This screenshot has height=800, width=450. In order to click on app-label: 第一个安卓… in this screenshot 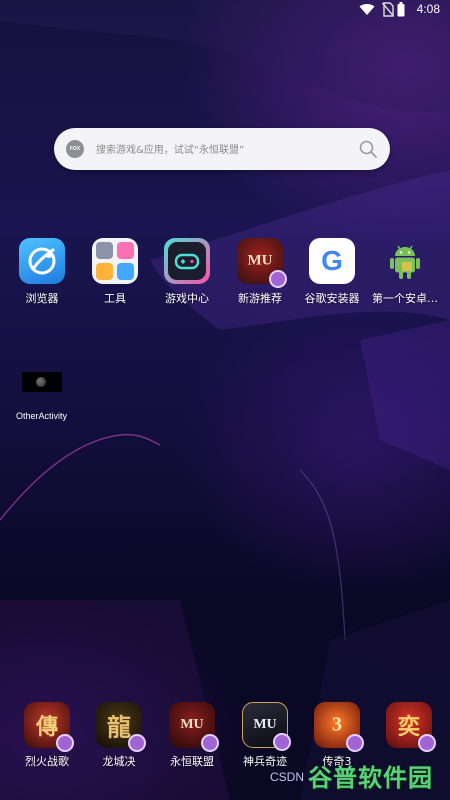, I will do `click(405, 298)`.